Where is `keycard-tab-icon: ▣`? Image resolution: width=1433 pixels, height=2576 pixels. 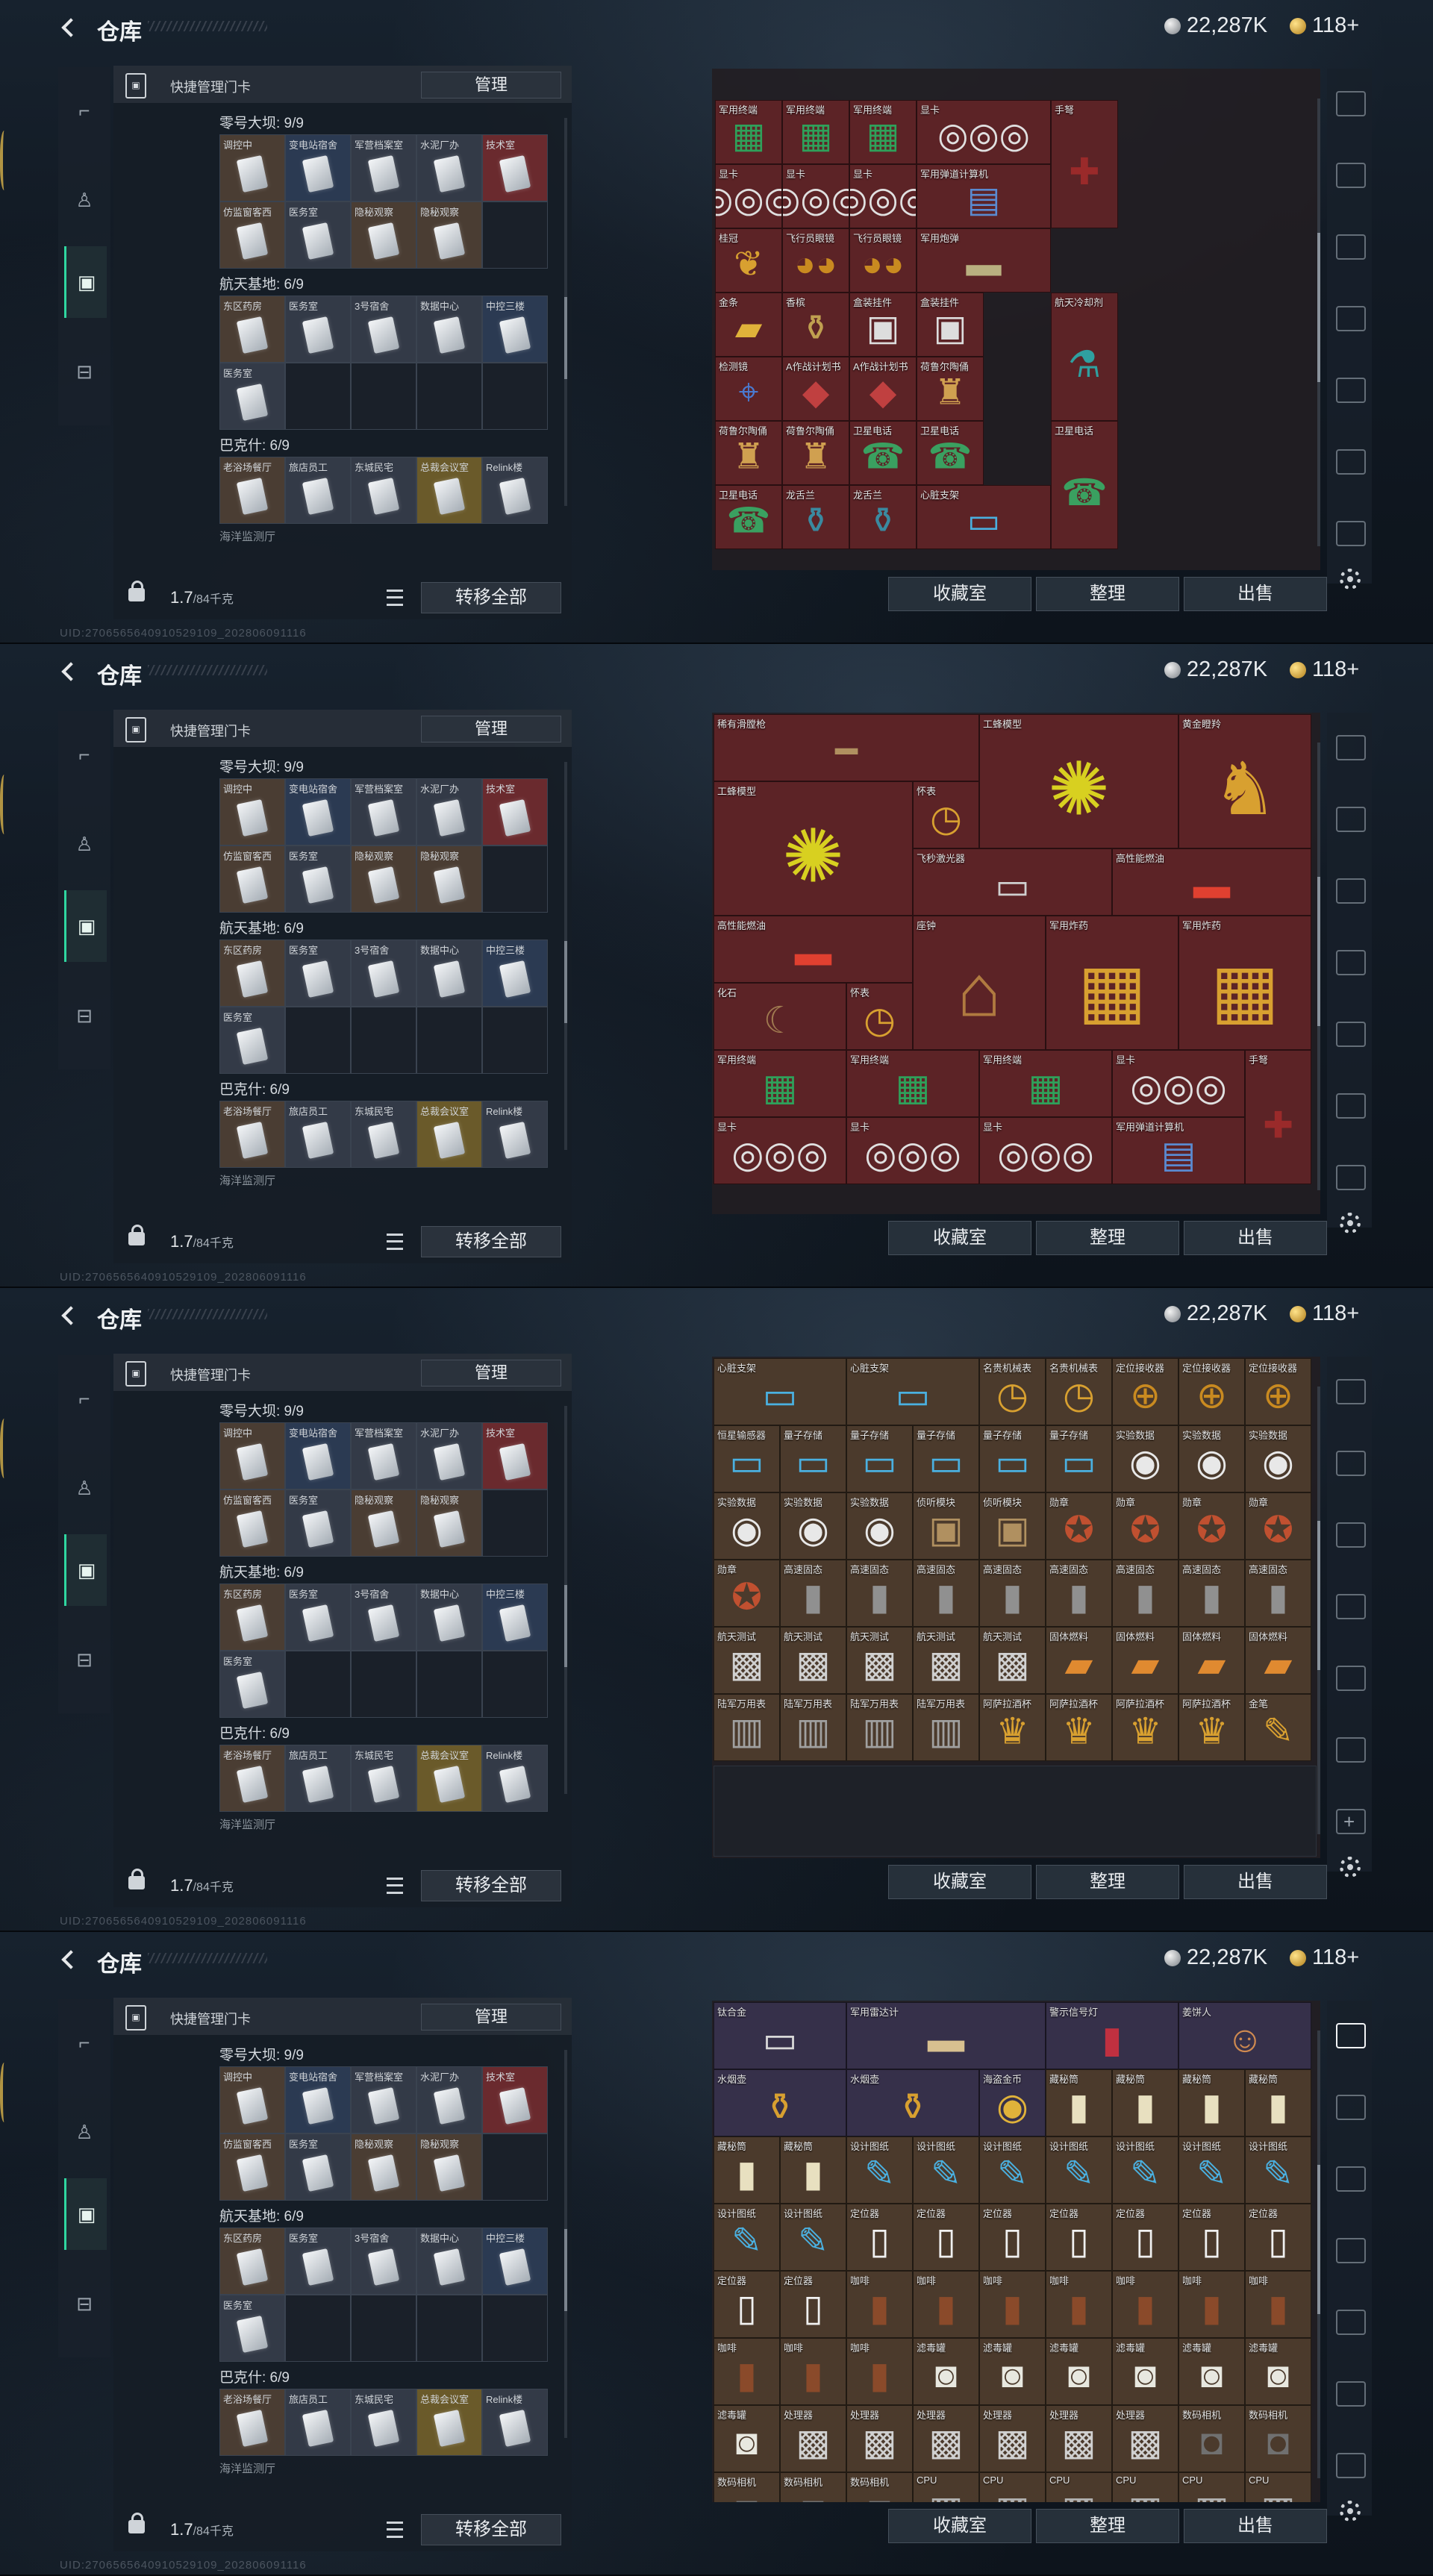
keycard-tab-icon: ▣ is located at coordinates (85, 2214).